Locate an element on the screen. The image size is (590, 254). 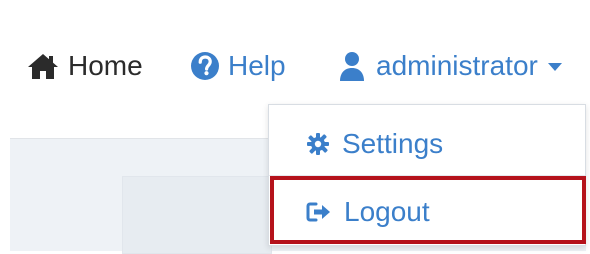
sign-out-icon is located at coordinates (319, 212).